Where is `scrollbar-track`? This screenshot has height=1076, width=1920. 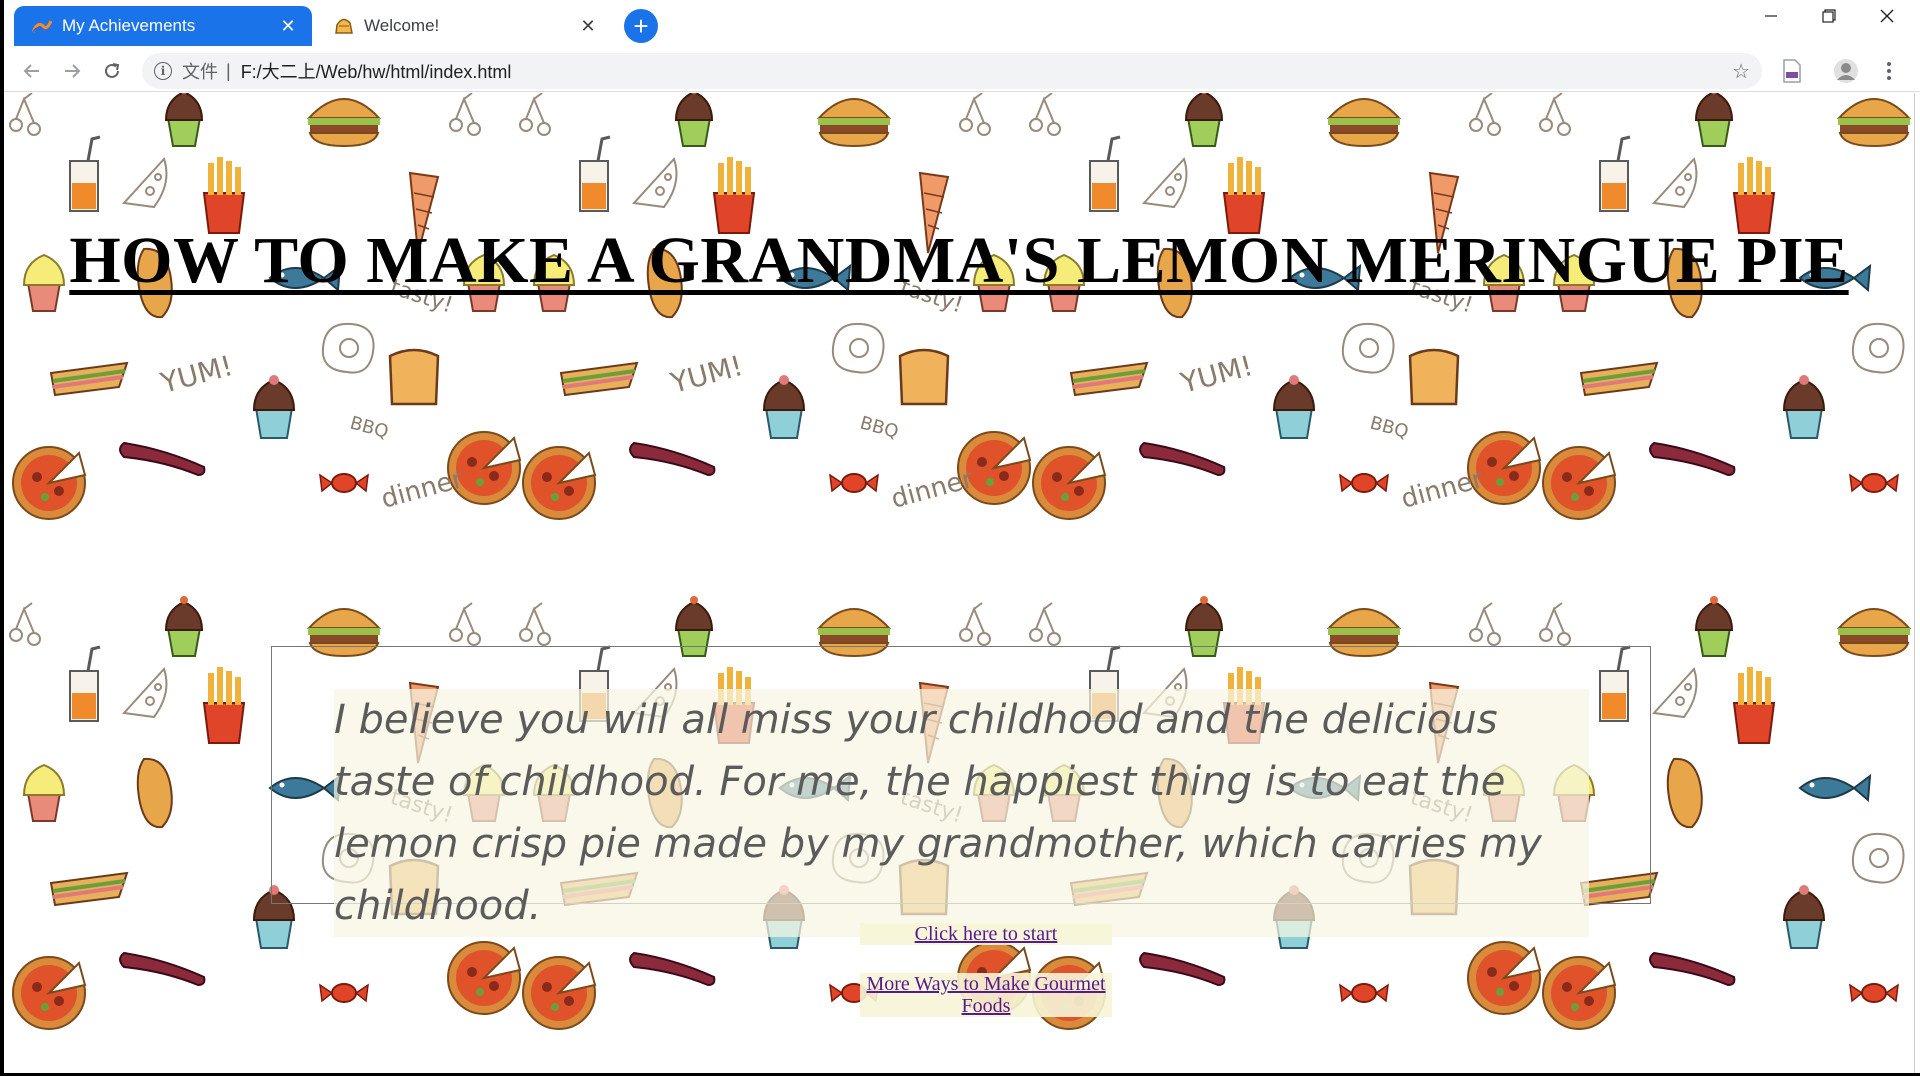 scrollbar-track is located at coordinates (1917, 584).